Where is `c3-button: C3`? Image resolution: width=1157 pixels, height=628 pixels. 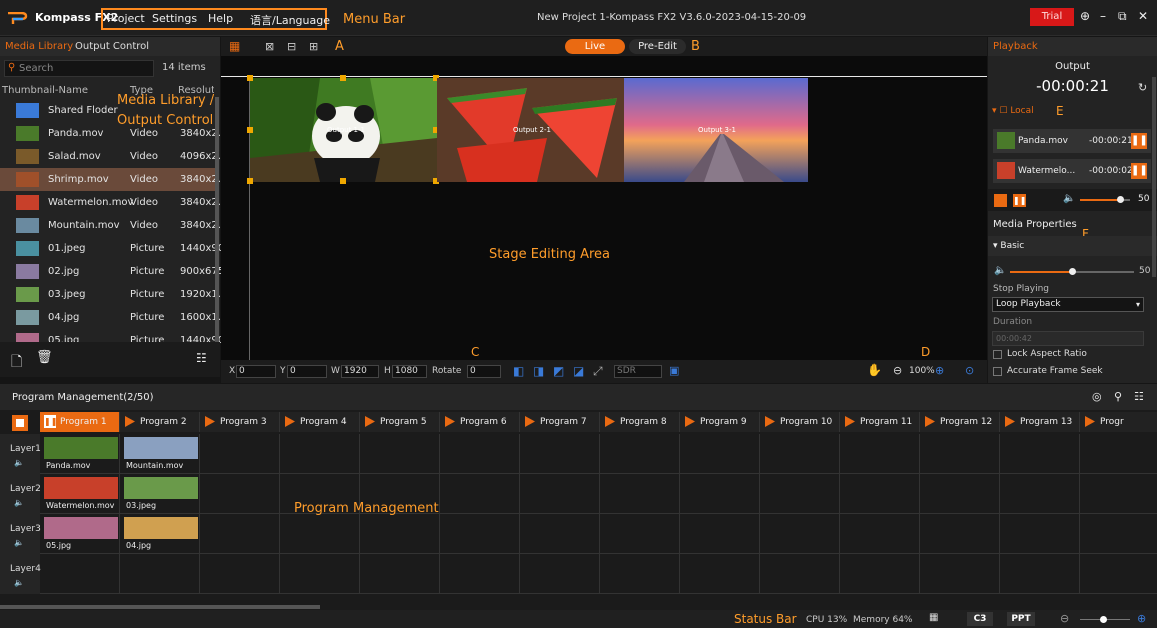 c3-button: C3 is located at coordinates (980, 619).